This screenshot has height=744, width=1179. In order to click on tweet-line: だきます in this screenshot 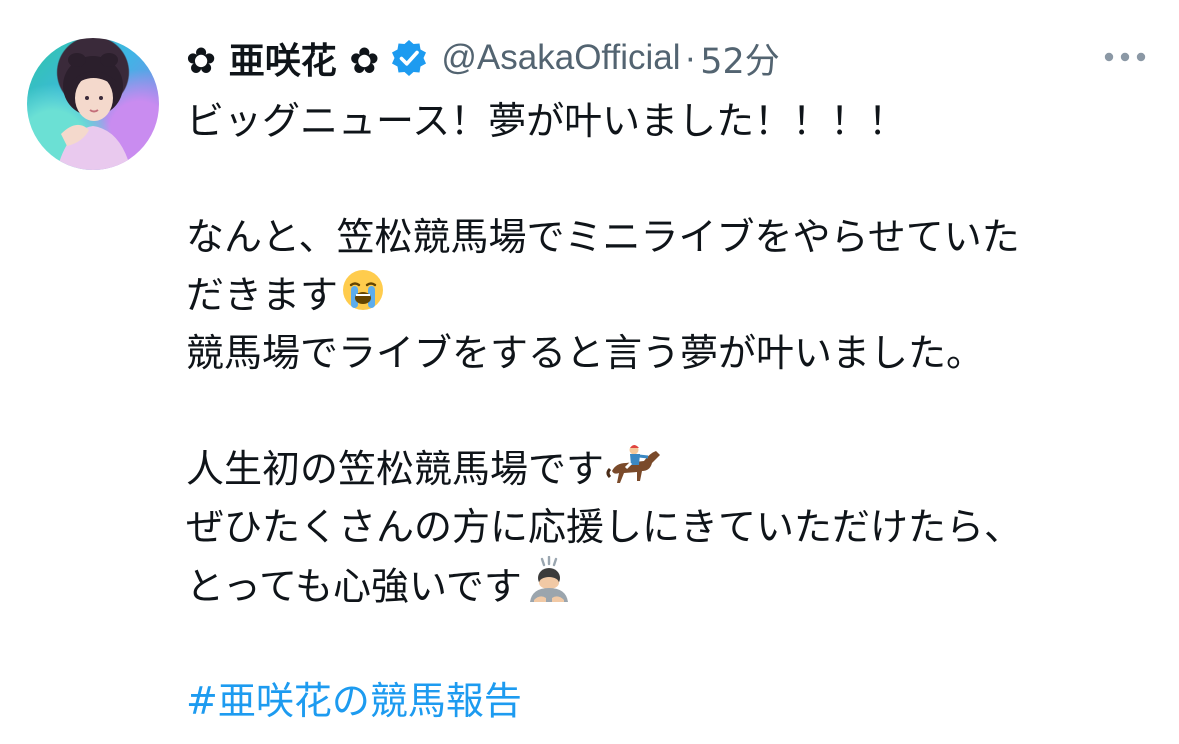, I will do `click(262, 295)`.